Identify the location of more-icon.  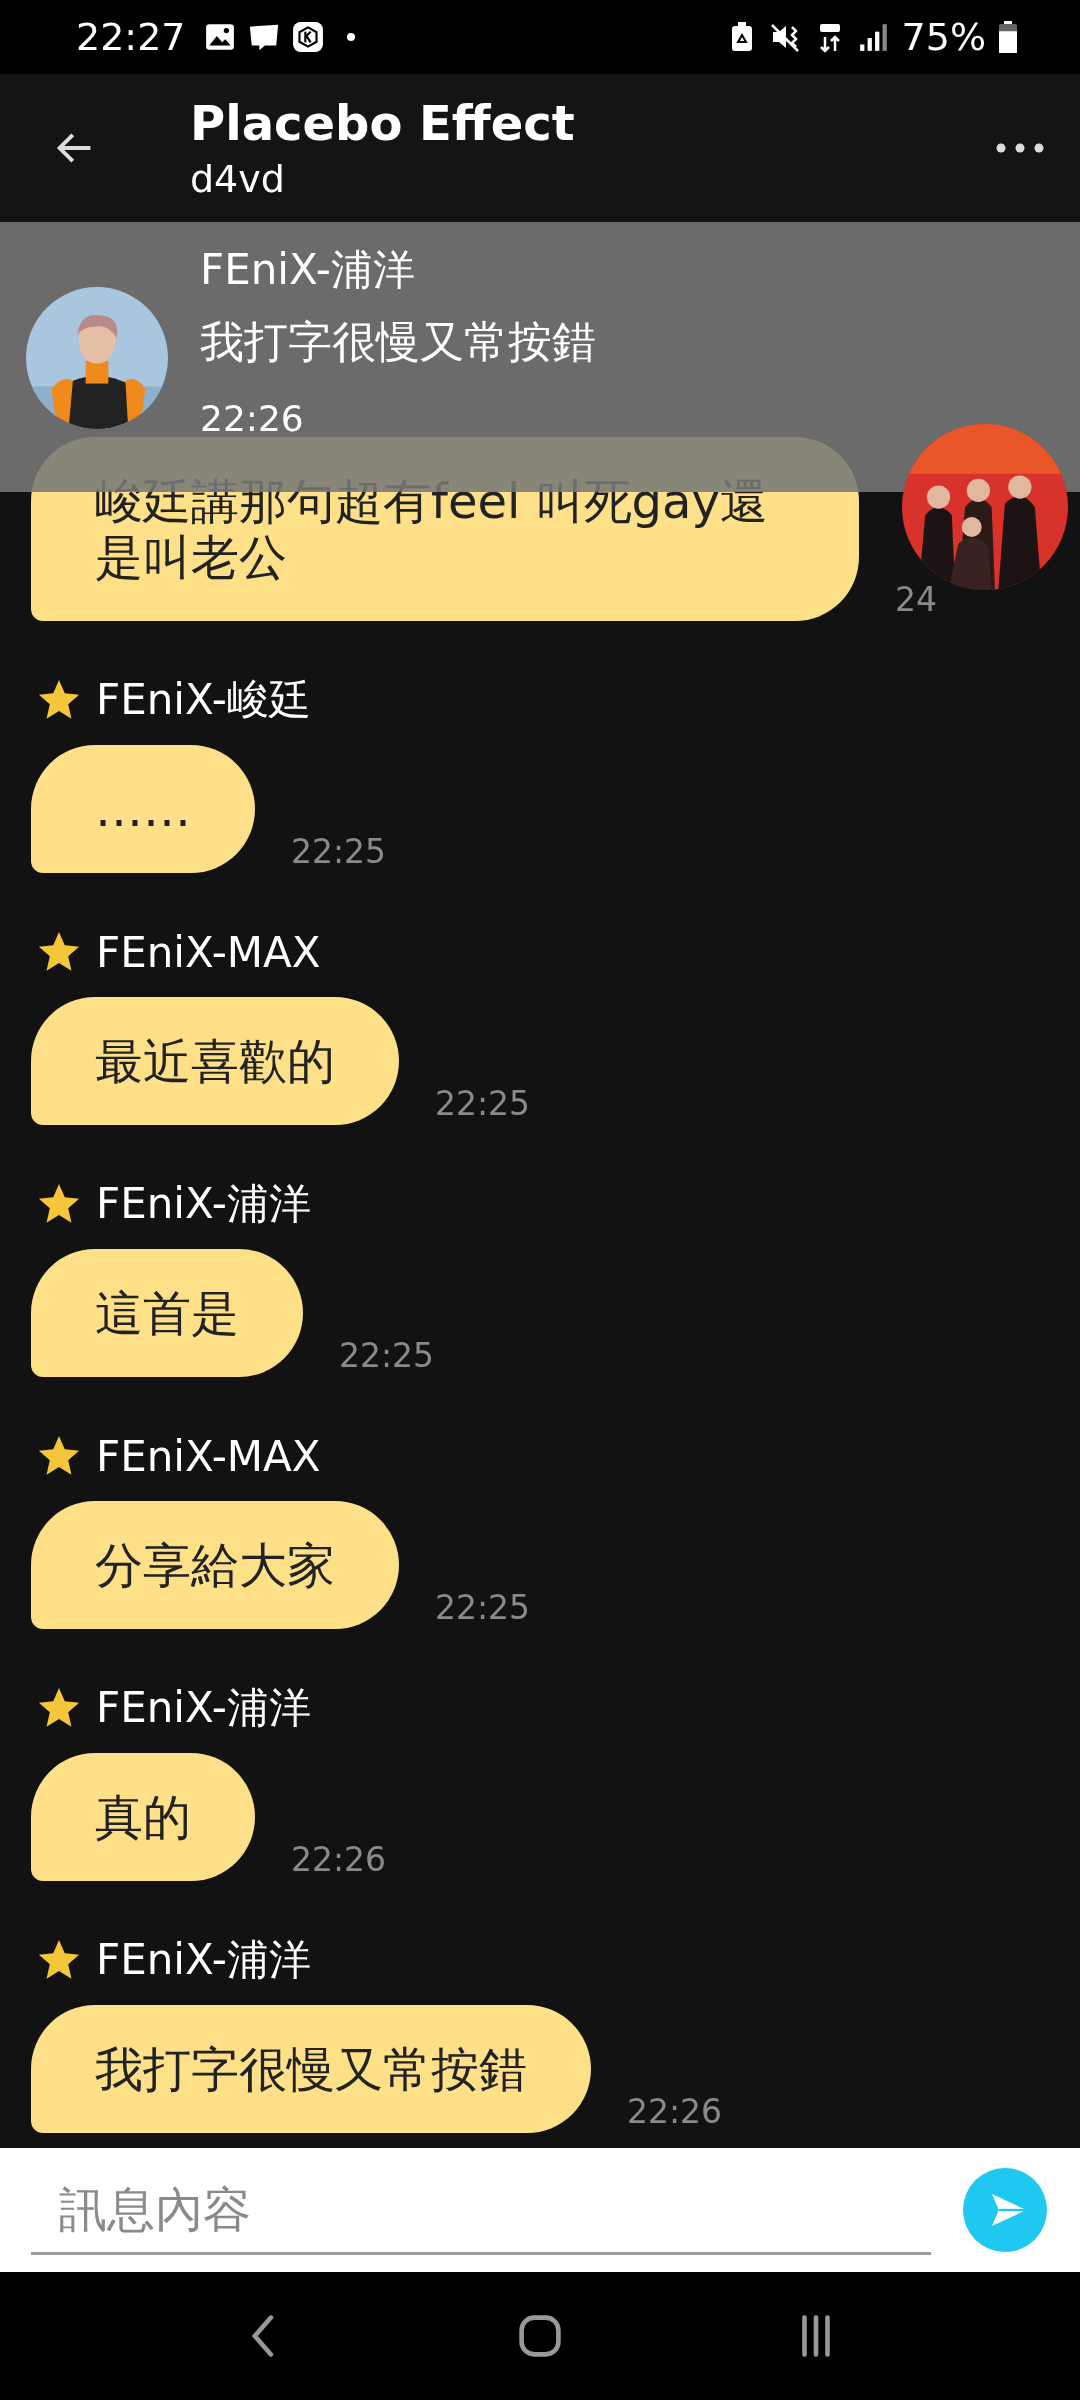
(1020, 148).